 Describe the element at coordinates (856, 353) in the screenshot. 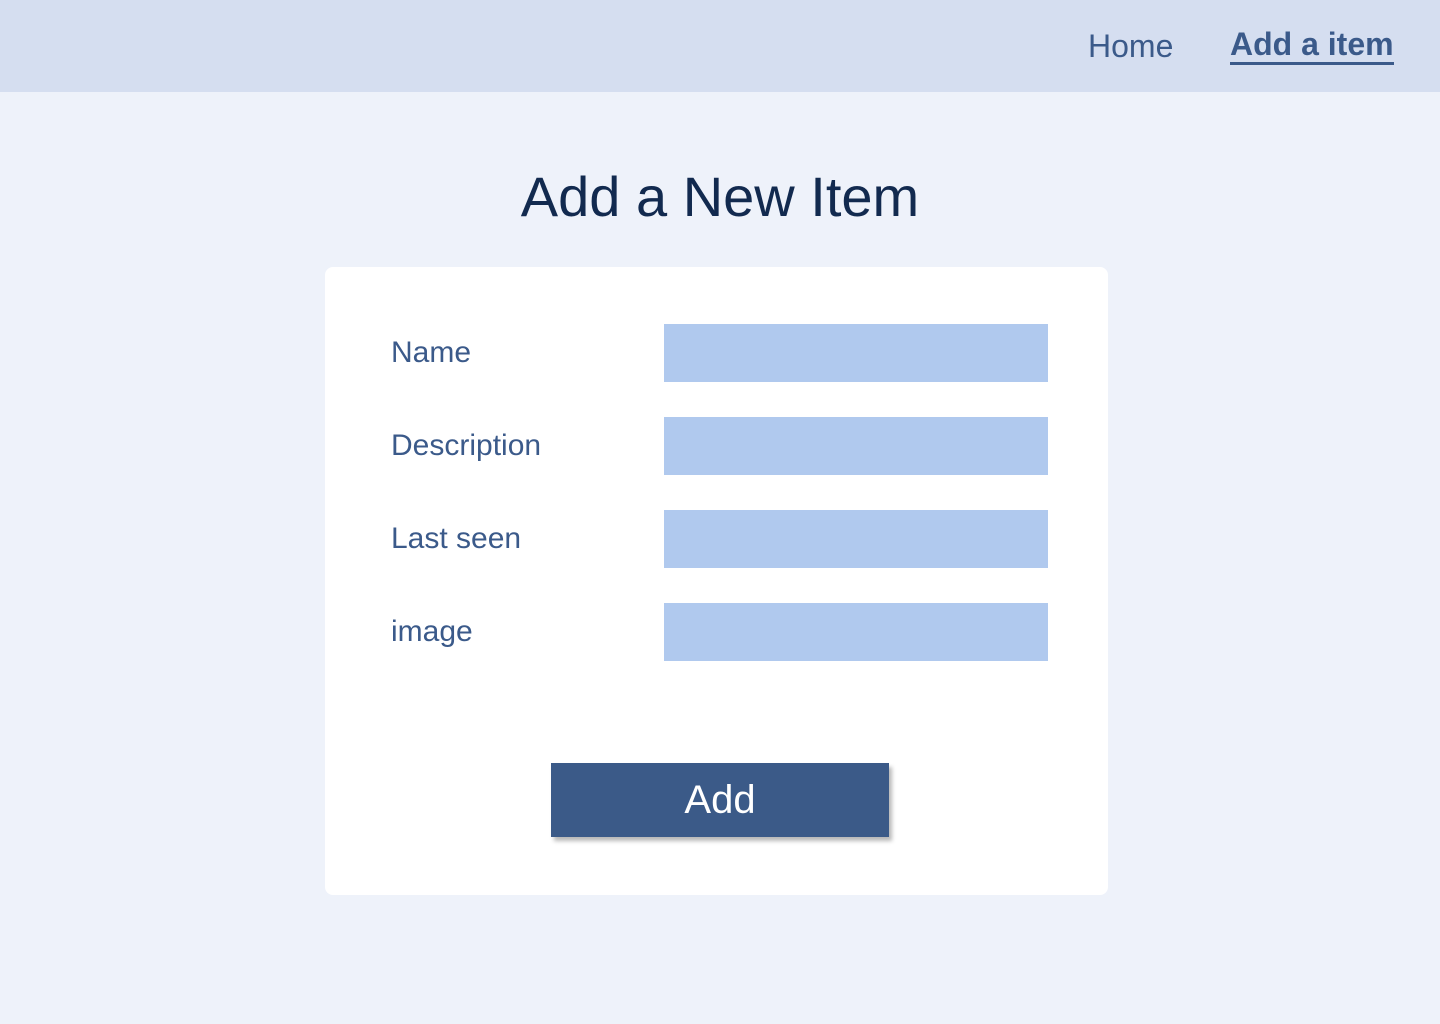

I see `name-field` at that location.